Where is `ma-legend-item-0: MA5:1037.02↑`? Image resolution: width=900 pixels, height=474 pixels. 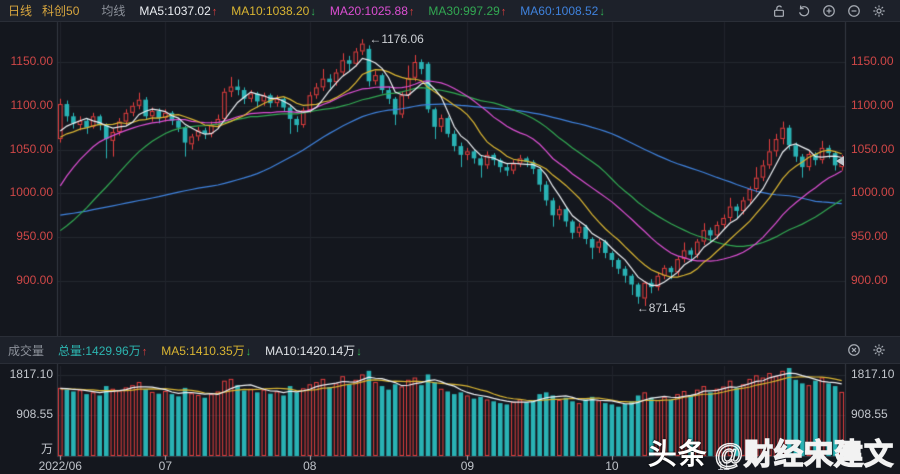
ma-legend-item-0: MA5:1037.02↑ is located at coordinates (178, 10).